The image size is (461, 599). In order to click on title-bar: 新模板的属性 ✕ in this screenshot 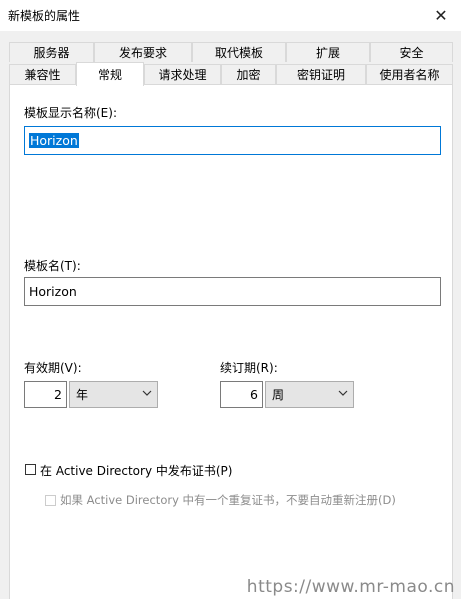, I will do `click(230, 15)`.